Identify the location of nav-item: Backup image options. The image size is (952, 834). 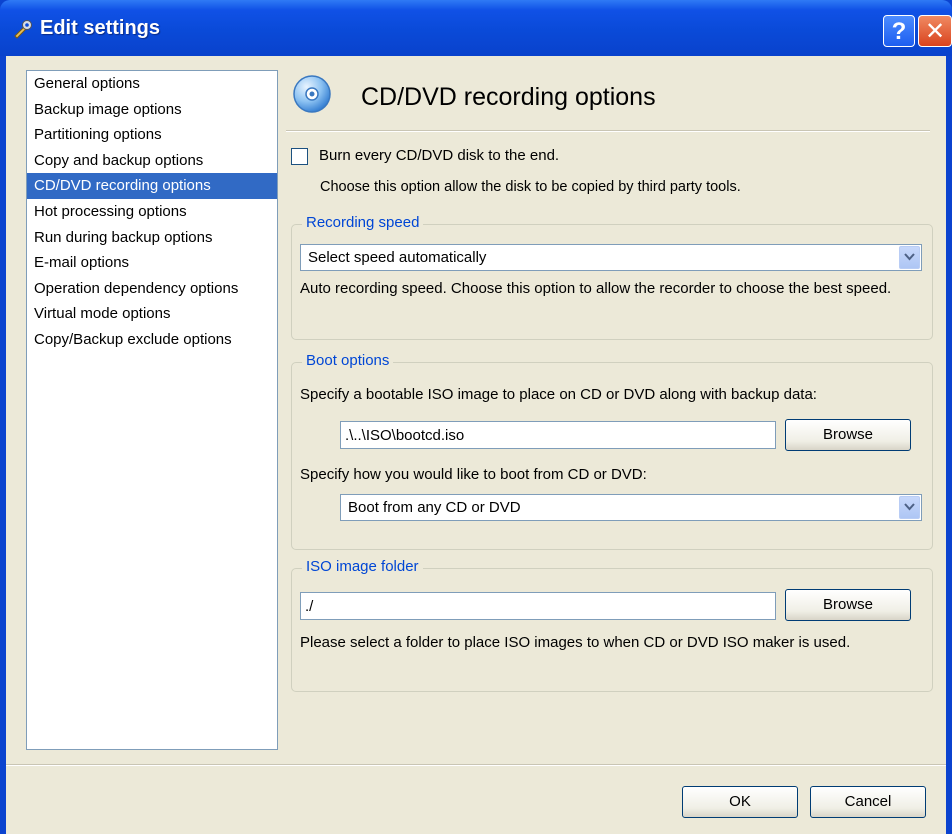
(152, 110).